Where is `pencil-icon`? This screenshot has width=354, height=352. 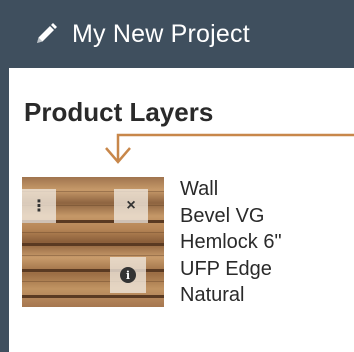 pencil-icon is located at coordinates (46, 34).